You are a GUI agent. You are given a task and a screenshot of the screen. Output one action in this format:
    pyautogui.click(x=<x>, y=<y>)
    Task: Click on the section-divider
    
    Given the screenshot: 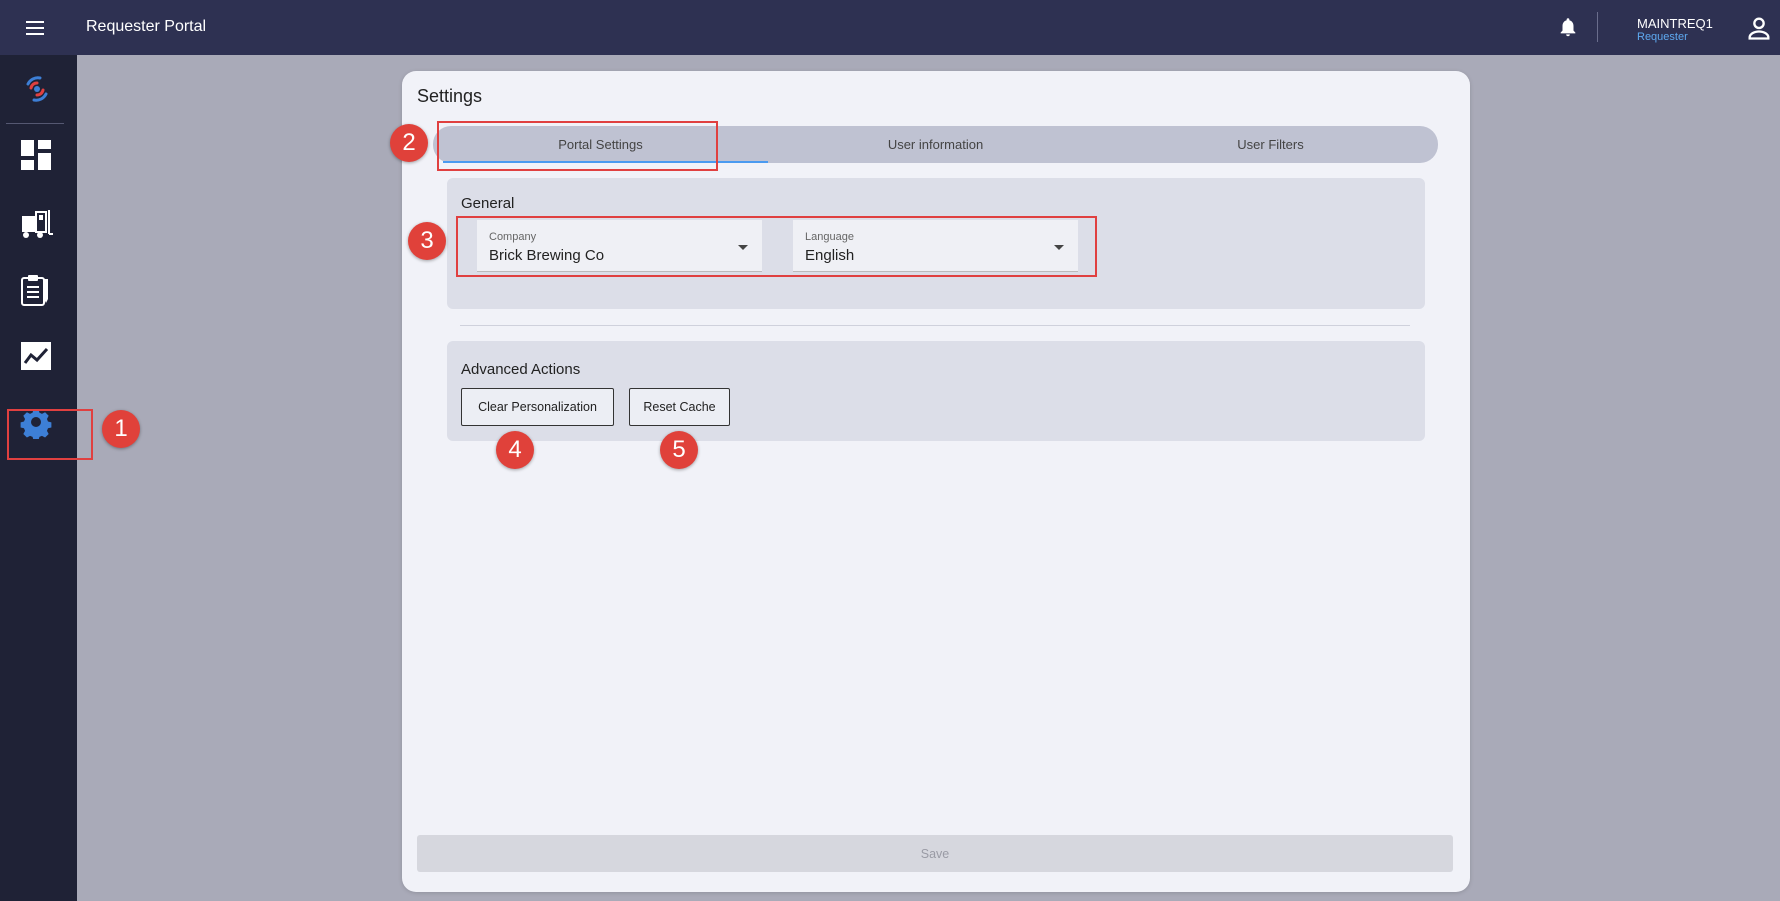 What is the action you would take?
    pyautogui.click(x=935, y=325)
    